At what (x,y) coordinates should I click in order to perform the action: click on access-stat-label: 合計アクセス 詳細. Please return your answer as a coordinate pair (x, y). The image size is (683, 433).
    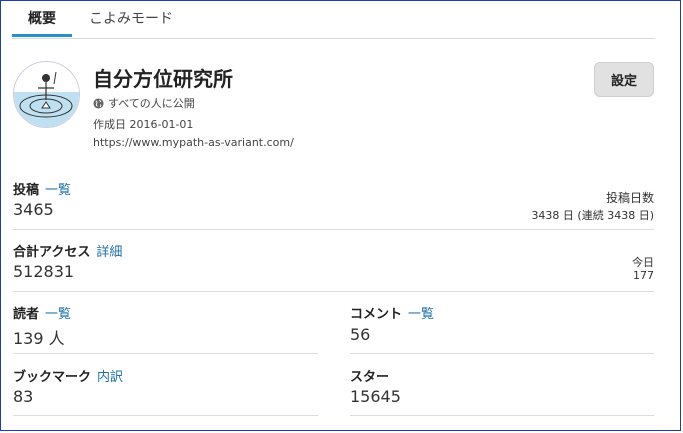
    Looking at the image, I should click on (67, 250).